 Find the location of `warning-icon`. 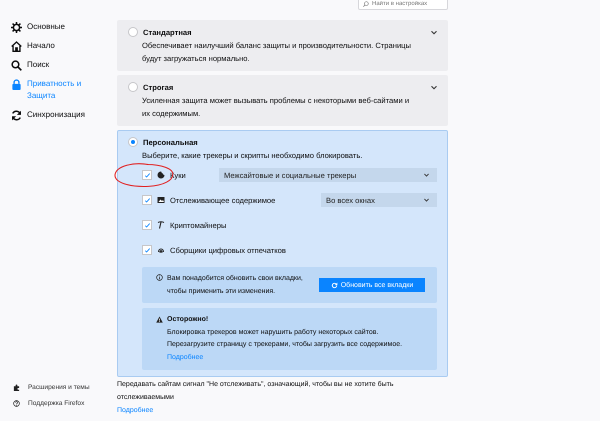

warning-icon is located at coordinates (159, 319).